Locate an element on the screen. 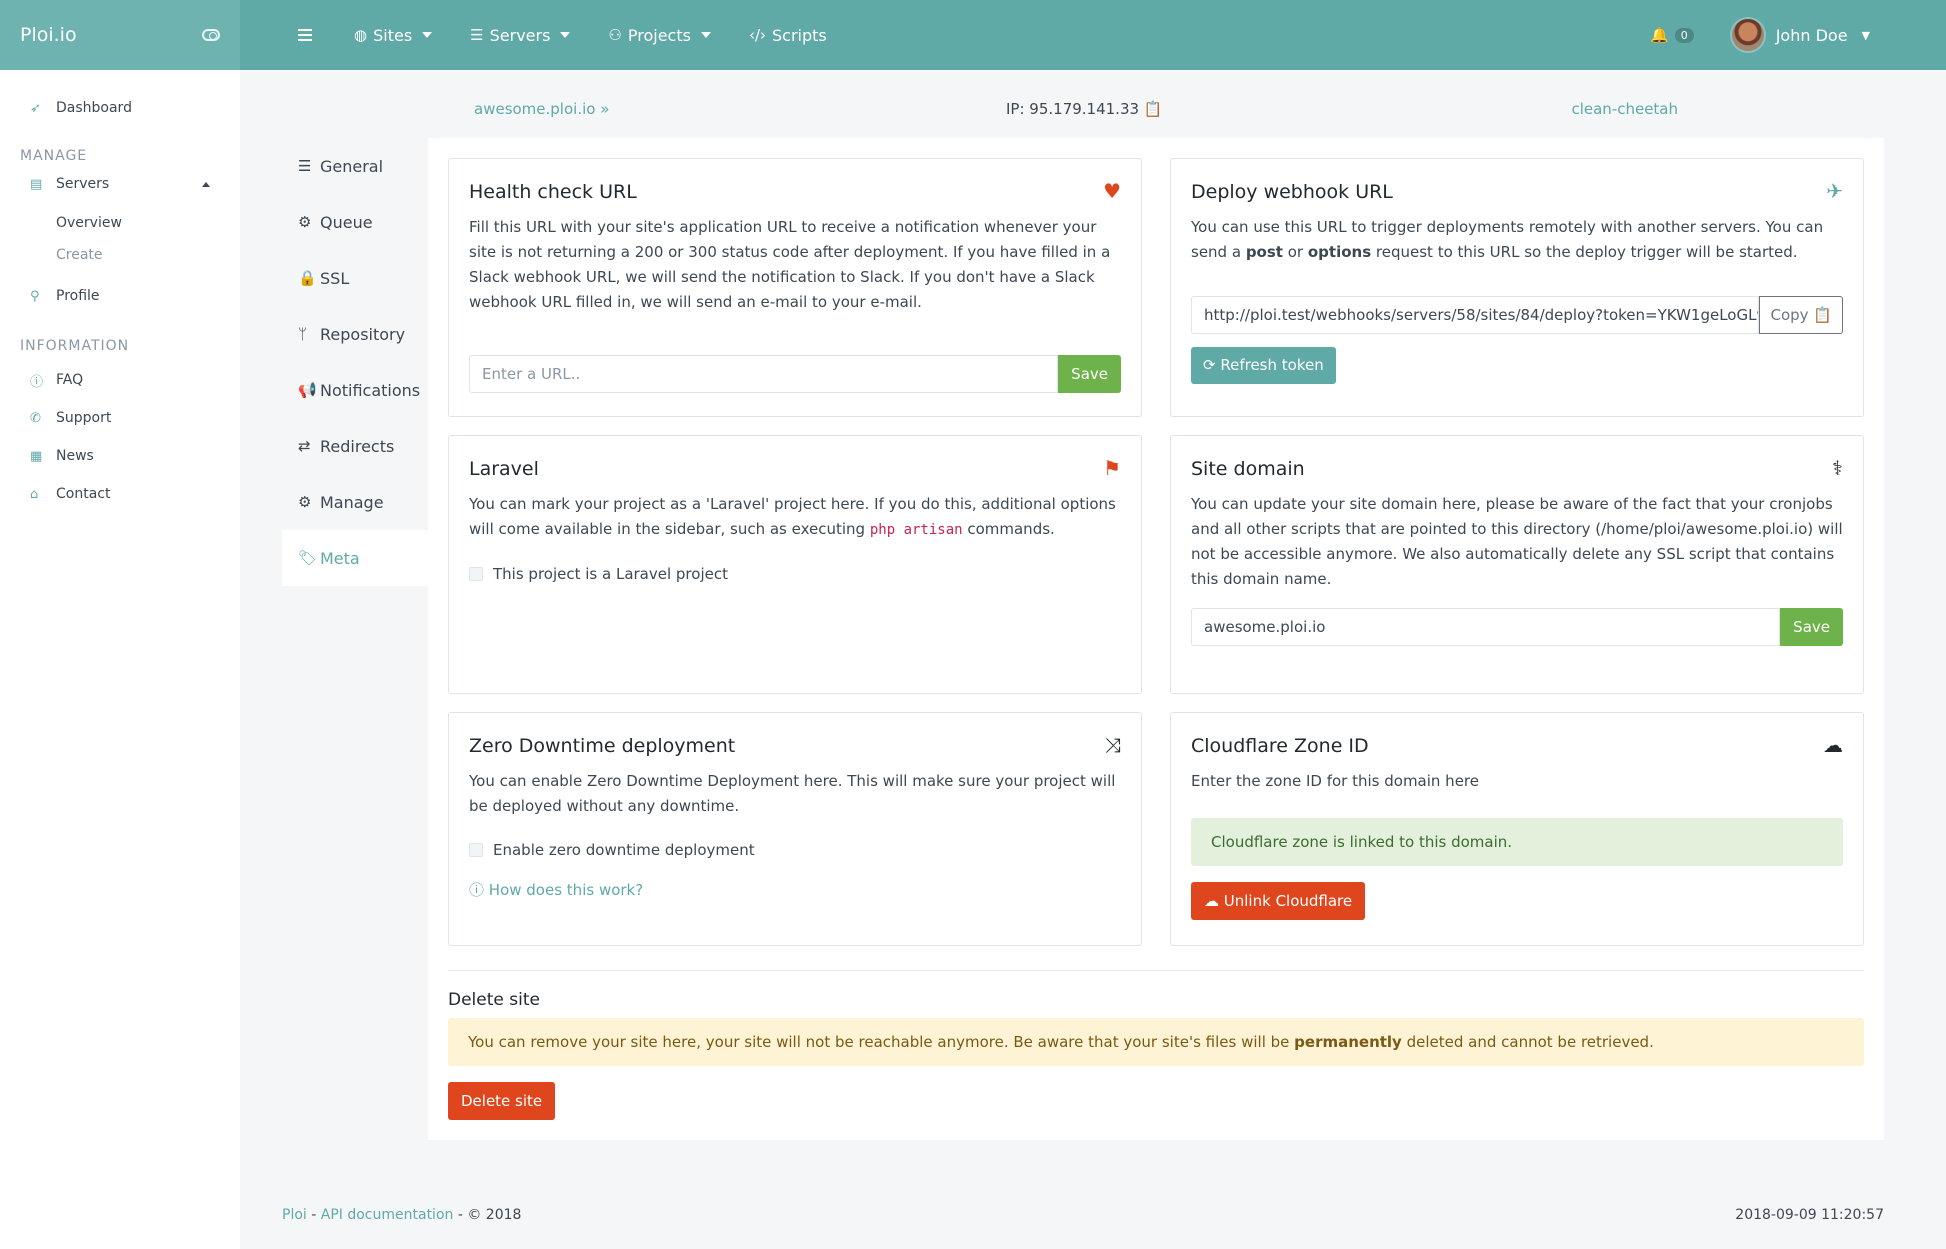  unlink-cloudflare-button: ☁ Unlink Cloudflare is located at coordinates (1278, 901).